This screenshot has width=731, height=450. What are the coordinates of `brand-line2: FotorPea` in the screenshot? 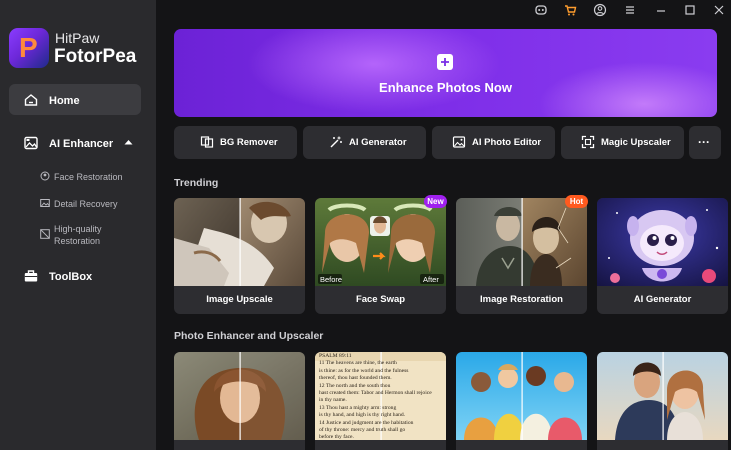 It's located at (95, 56).